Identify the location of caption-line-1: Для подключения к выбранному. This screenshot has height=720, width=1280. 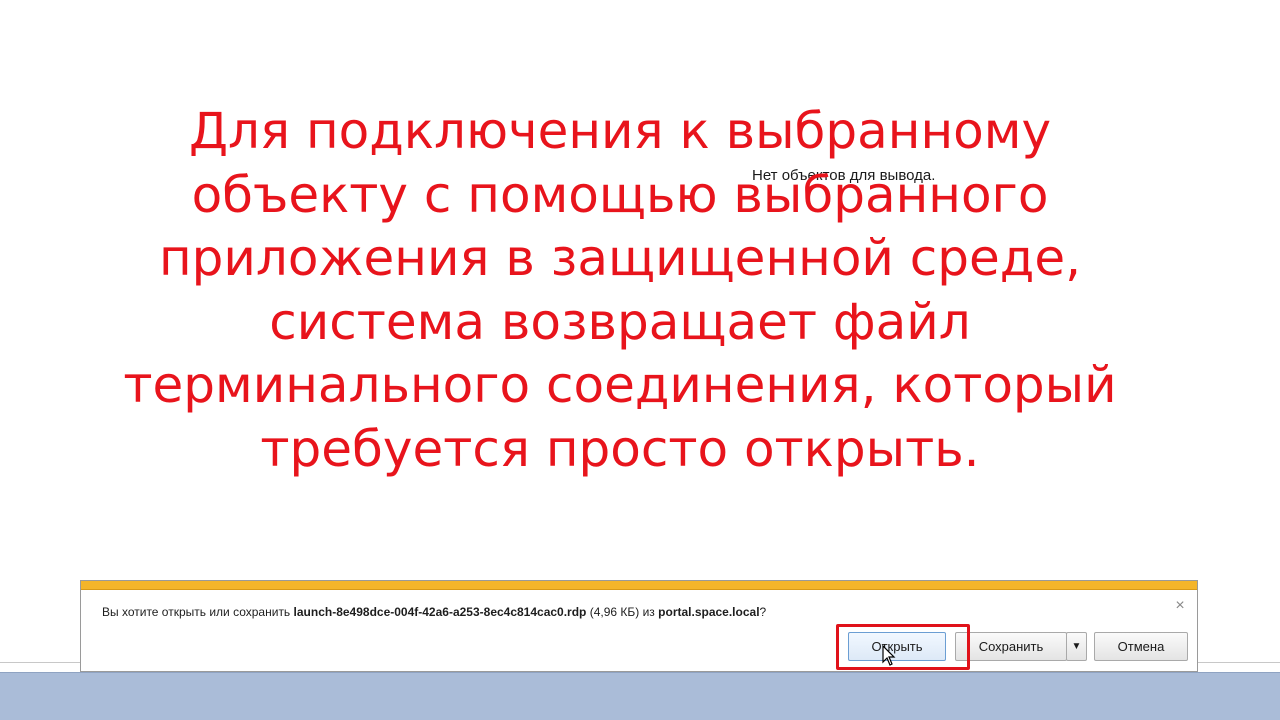
(620, 131).